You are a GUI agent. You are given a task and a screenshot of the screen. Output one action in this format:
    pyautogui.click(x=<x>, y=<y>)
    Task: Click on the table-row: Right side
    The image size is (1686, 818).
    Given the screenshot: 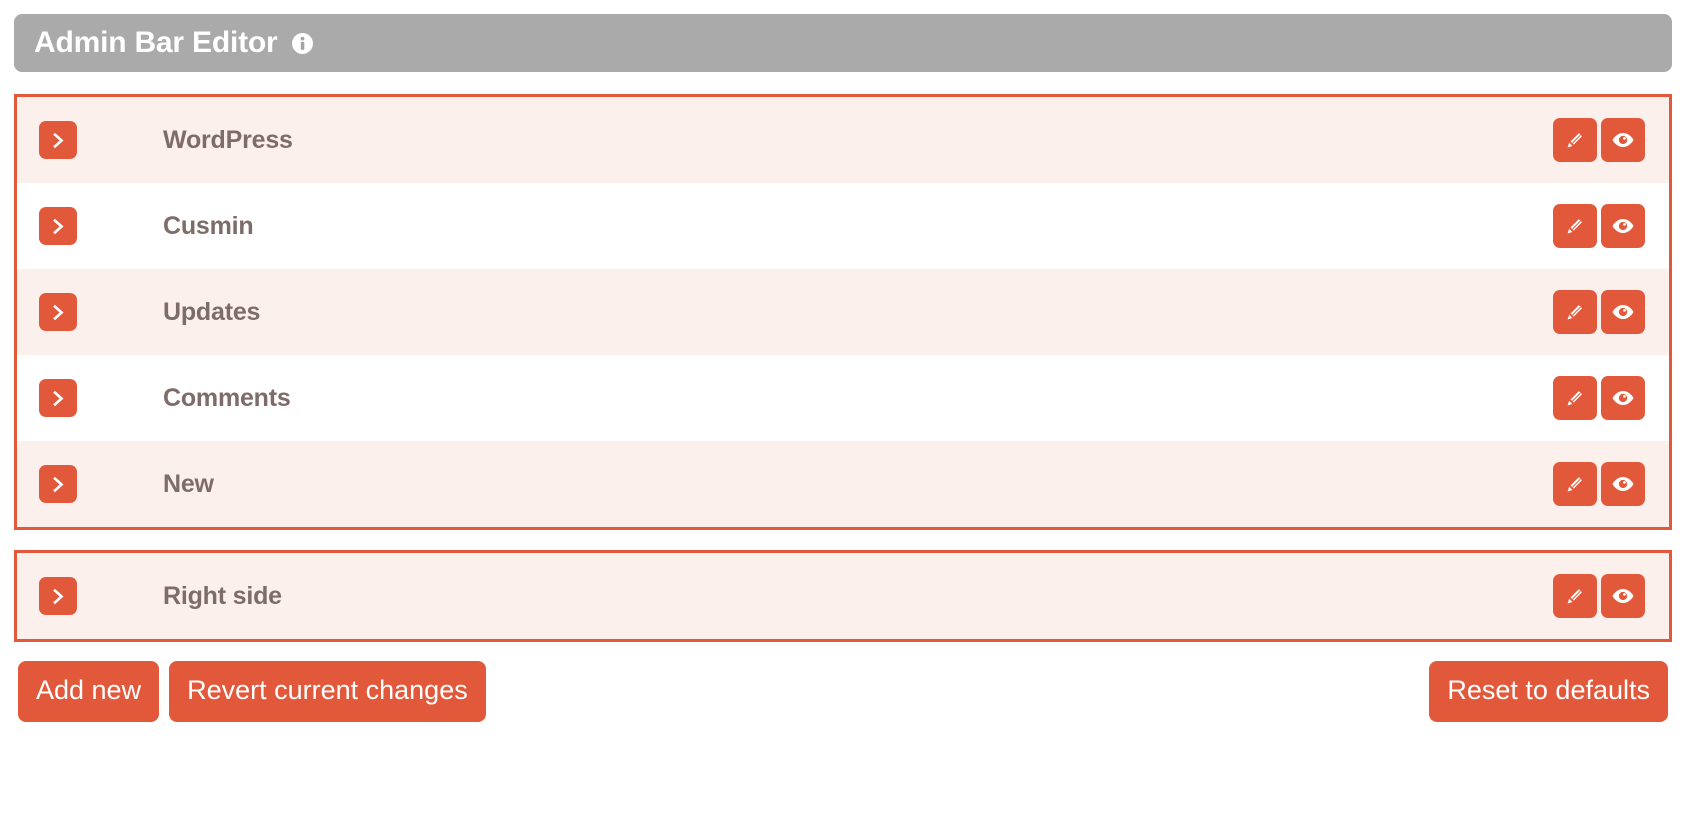 What is the action you would take?
    pyautogui.click(x=843, y=596)
    